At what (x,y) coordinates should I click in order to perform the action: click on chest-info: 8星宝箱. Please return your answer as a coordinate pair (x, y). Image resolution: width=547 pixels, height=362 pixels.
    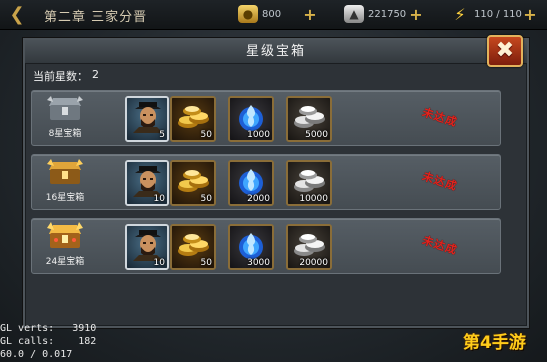
    Looking at the image, I should click on (65, 119).